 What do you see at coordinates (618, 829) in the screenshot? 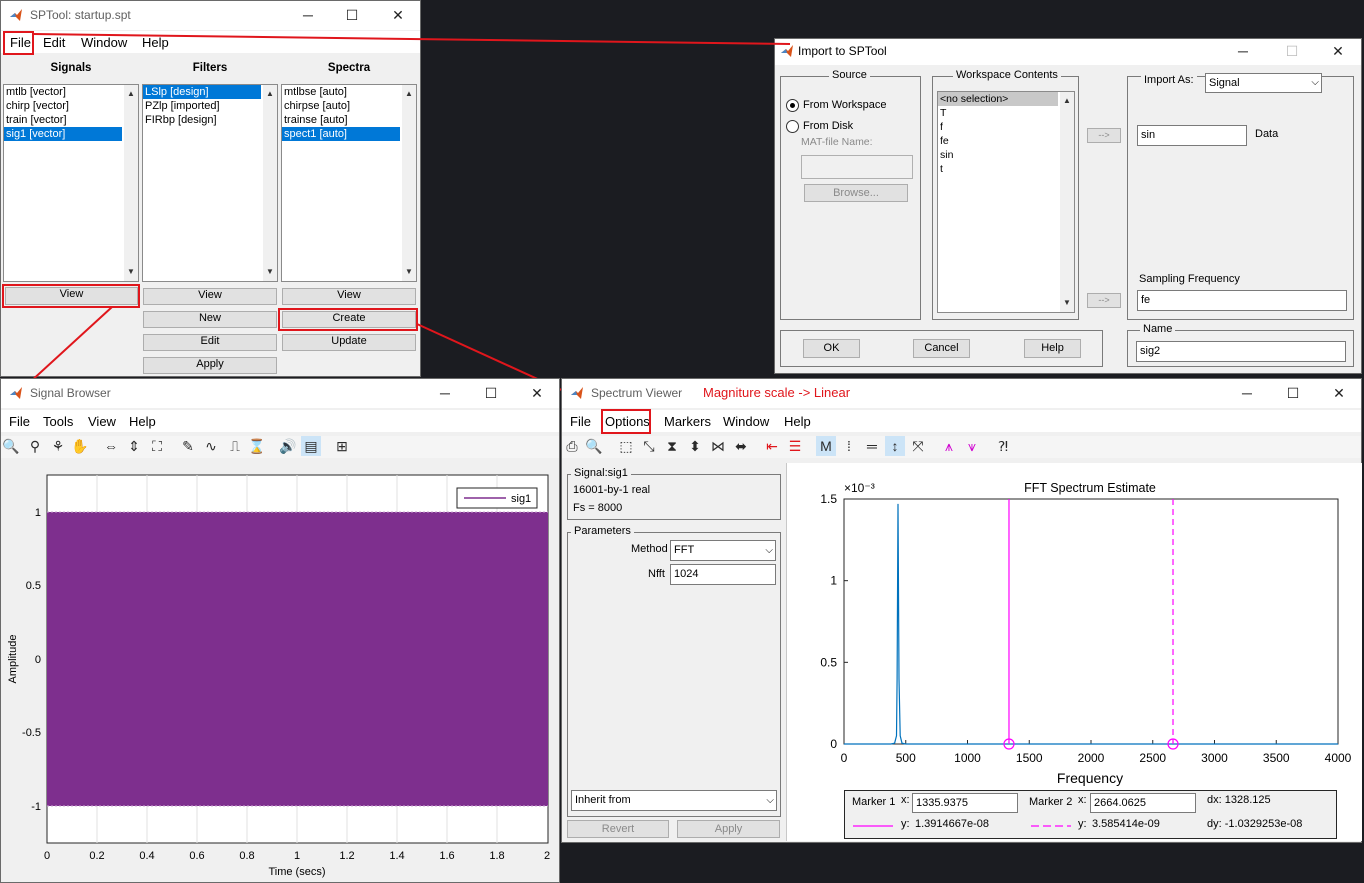
I see `revert-button: Revert` at bounding box center [618, 829].